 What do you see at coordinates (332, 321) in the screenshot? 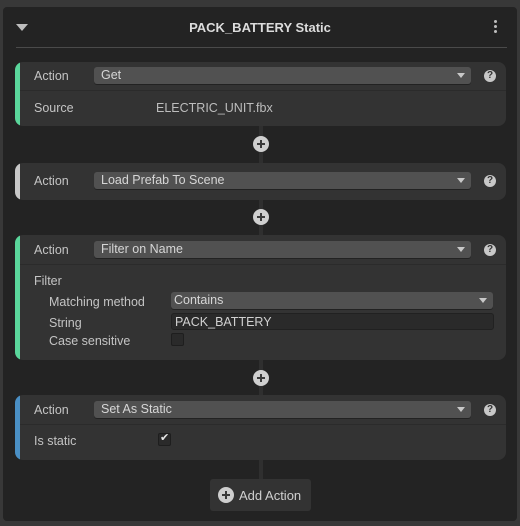
I see `string-input: PACK_BATTERY` at bounding box center [332, 321].